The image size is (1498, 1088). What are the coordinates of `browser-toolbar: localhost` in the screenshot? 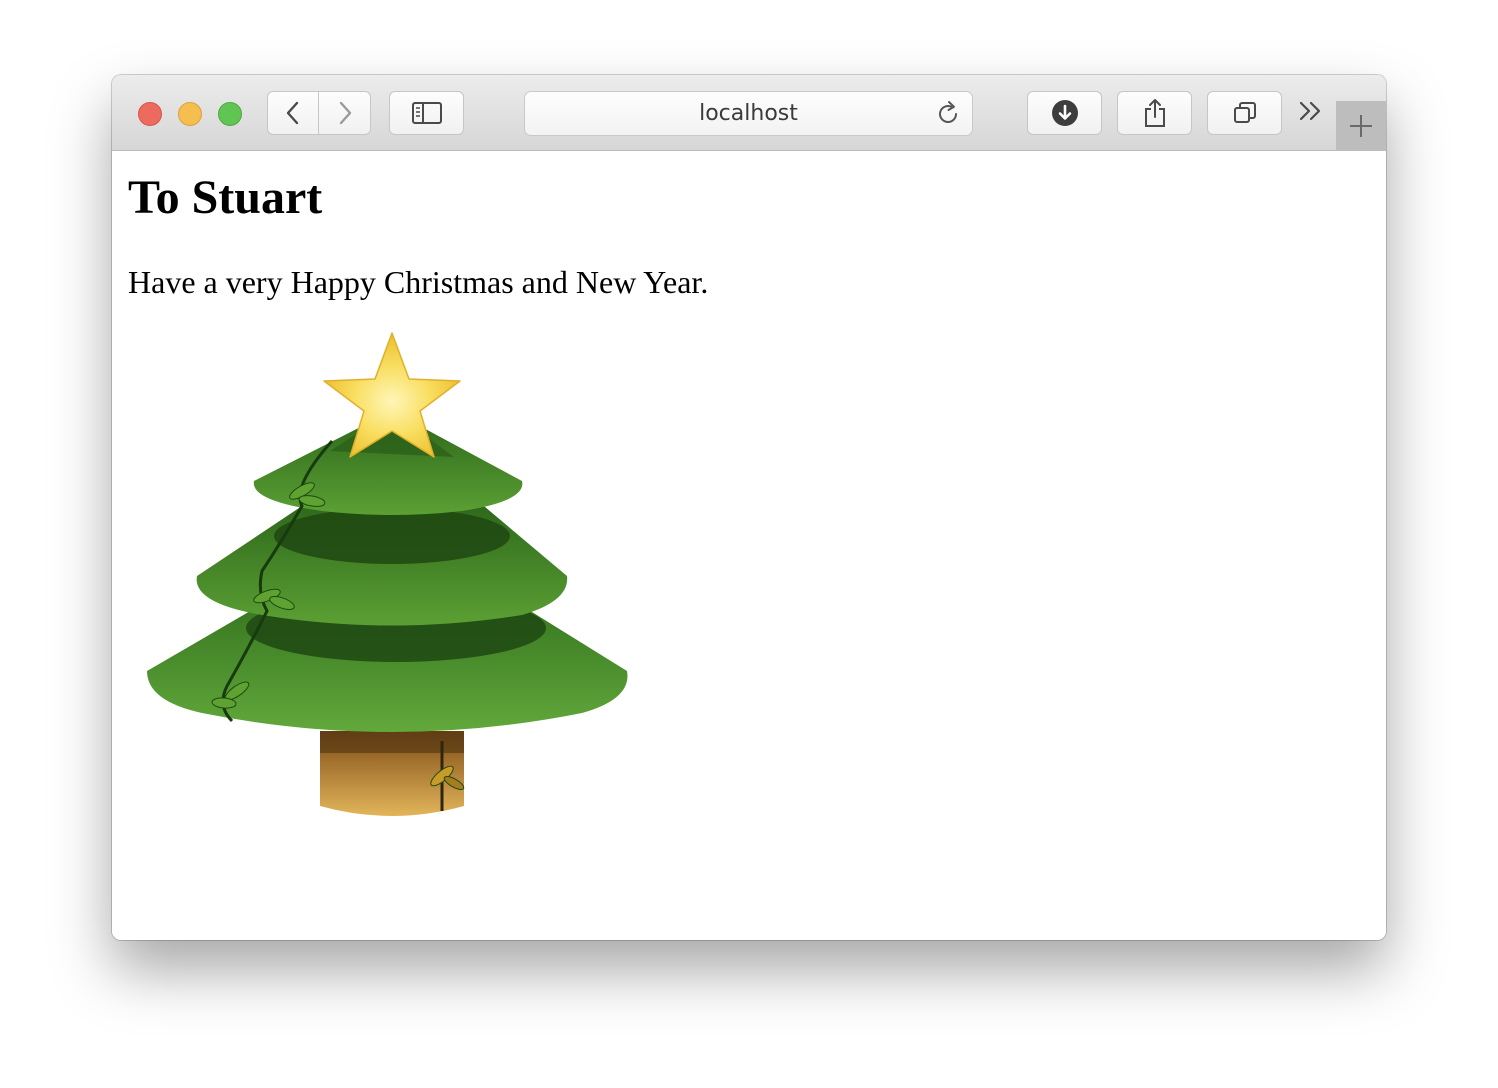 It's located at (749, 113).